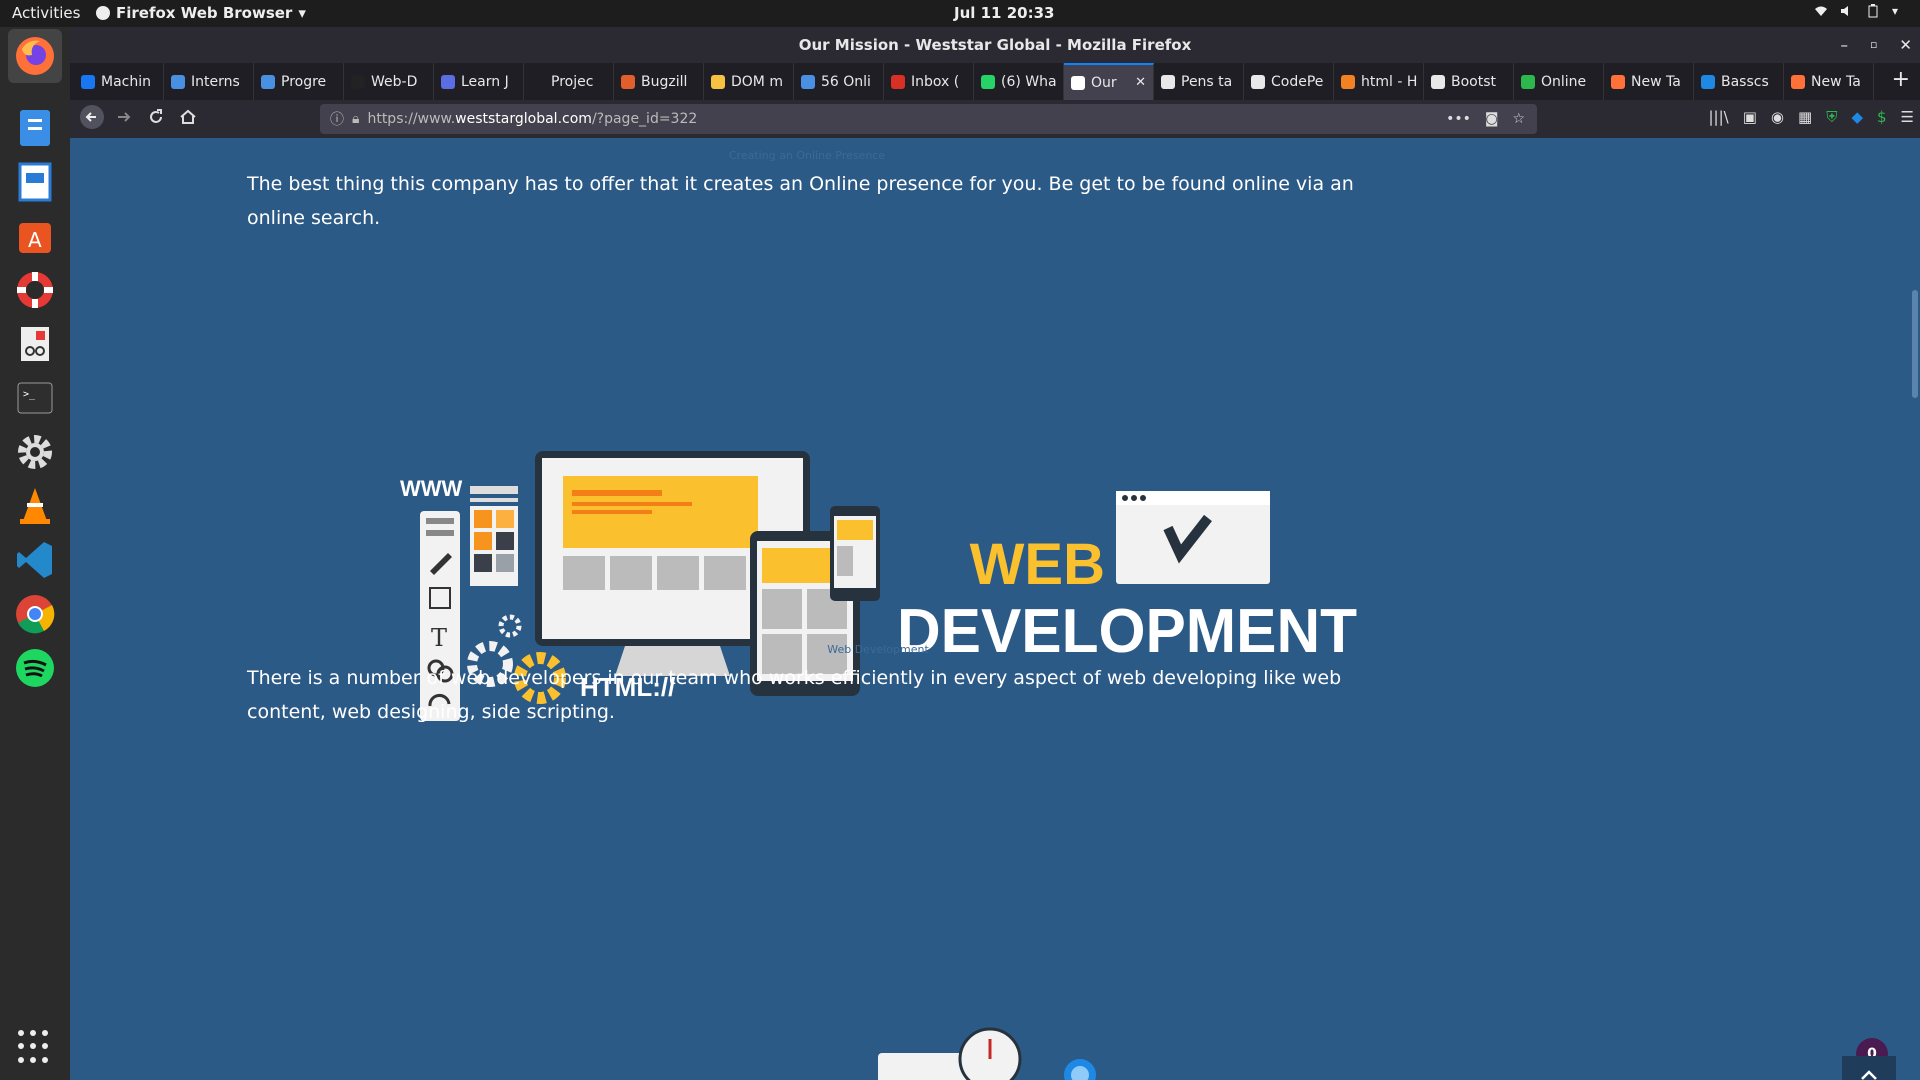 The image size is (1920, 1080). What do you see at coordinates (201, 13) in the screenshot?
I see `app-menu: Firefox Web Browser ▾` at bounding box center [201, 13].